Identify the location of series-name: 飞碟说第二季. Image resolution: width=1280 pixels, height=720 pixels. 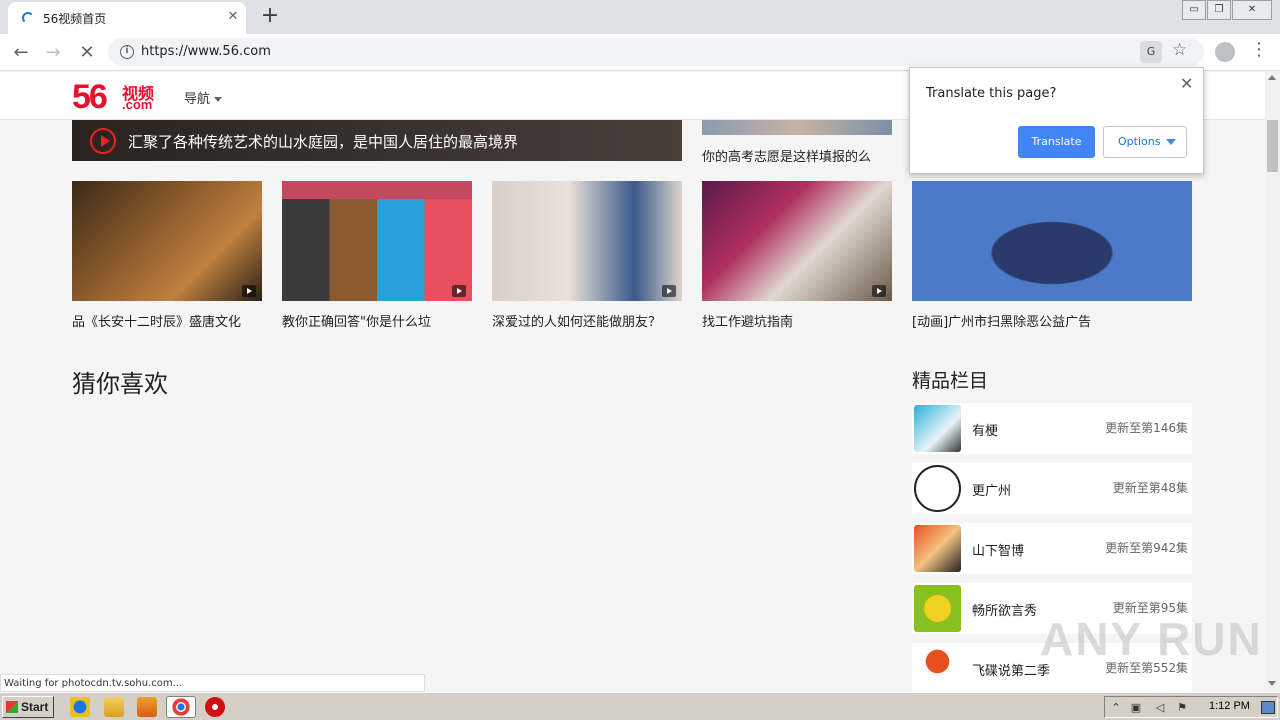
(1011, 671).